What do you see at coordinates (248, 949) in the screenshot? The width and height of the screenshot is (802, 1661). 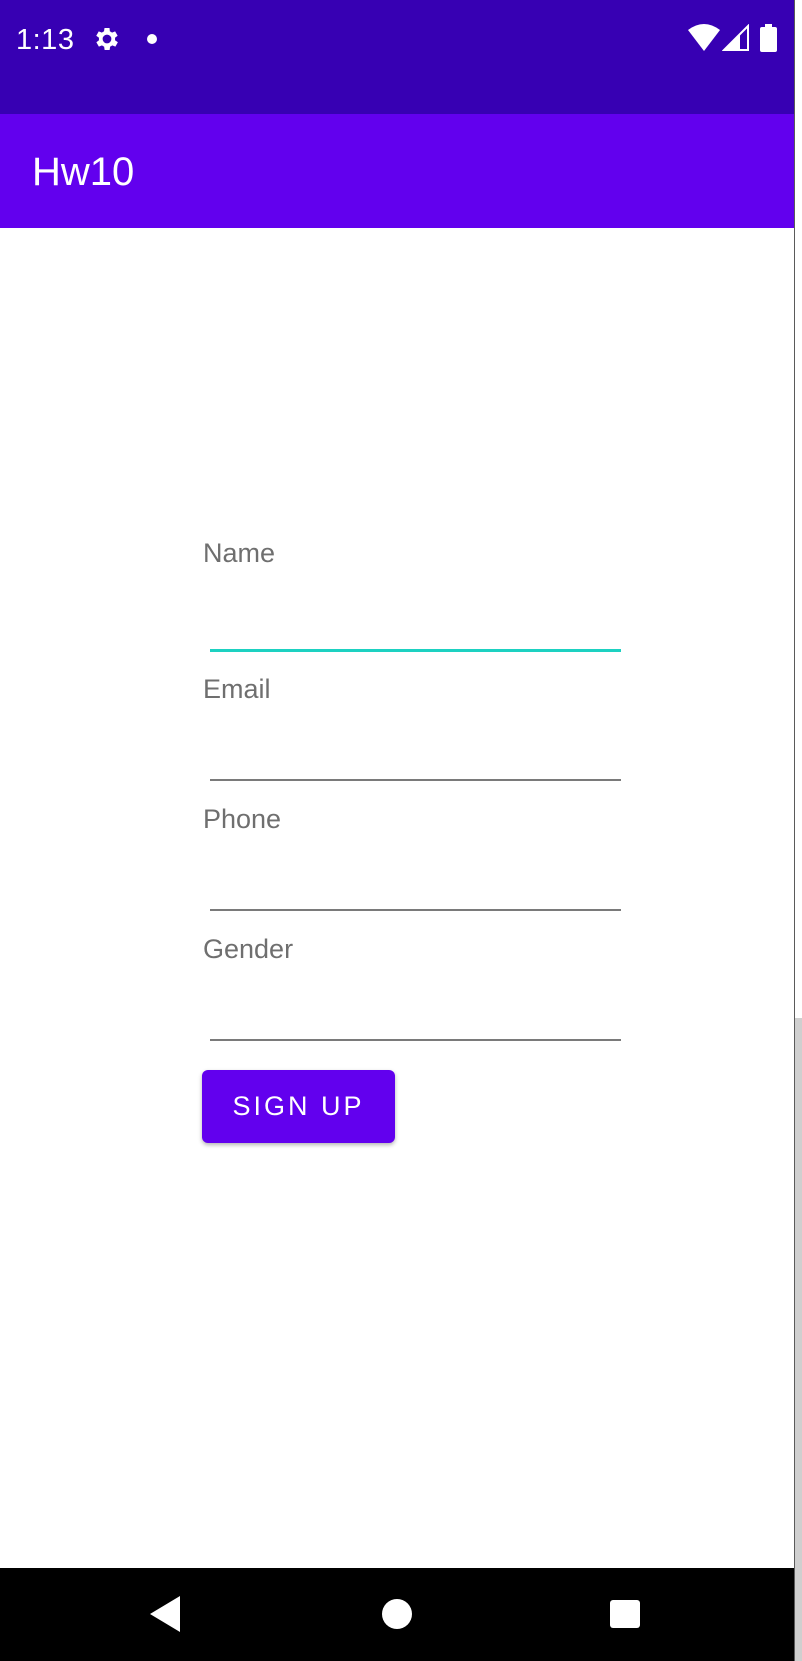 I see `gender-label: Gender` at bounding box center [248, 949].